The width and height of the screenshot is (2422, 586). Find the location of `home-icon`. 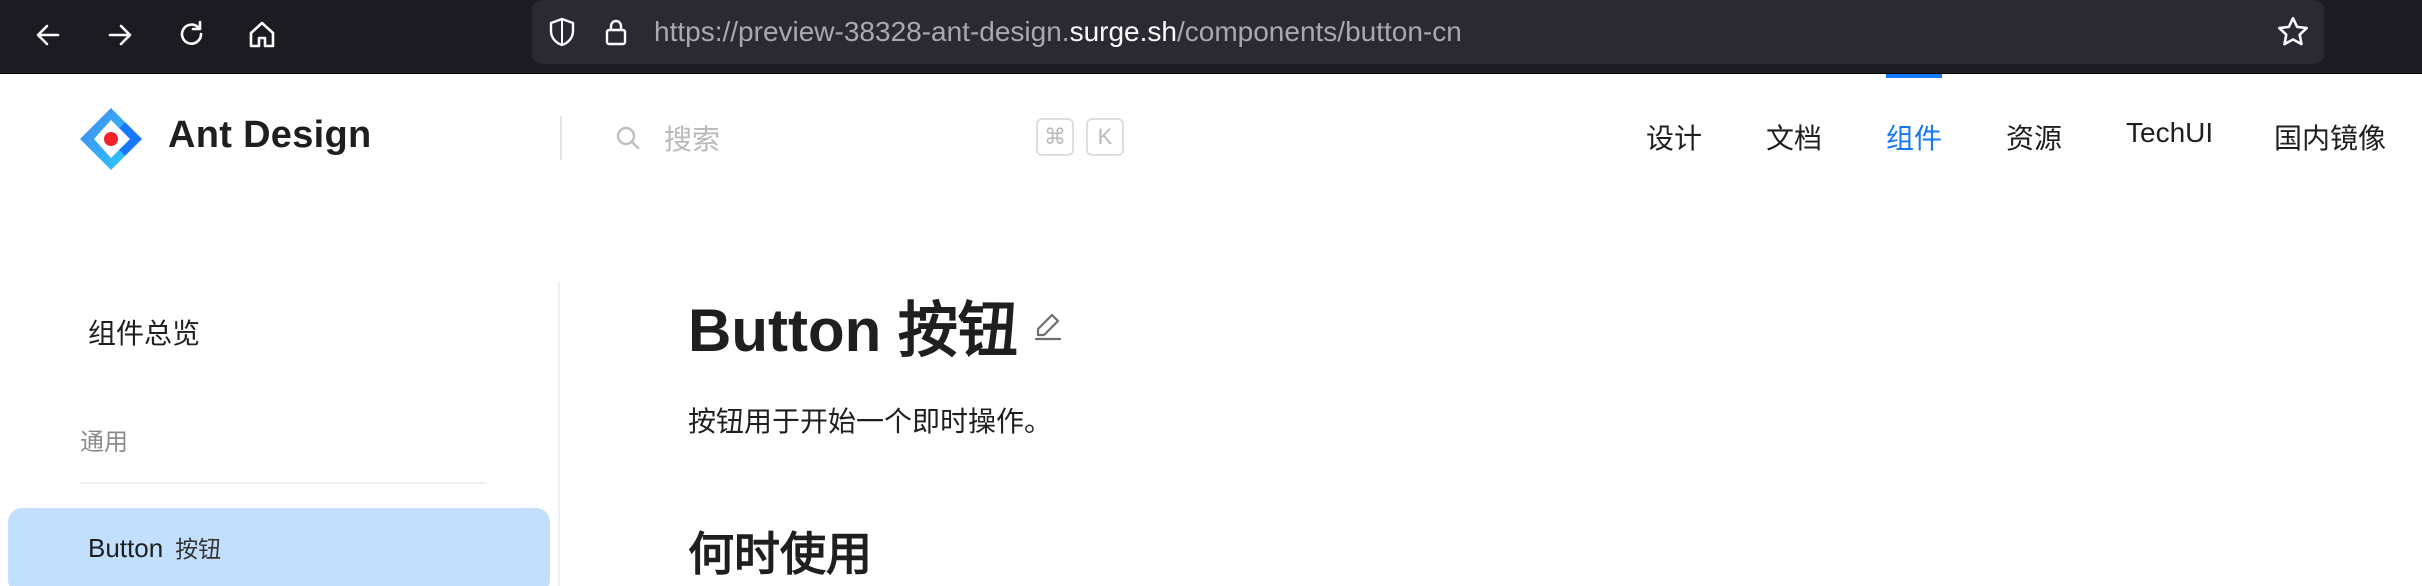

home-icon is located at coordinates (262, 34).